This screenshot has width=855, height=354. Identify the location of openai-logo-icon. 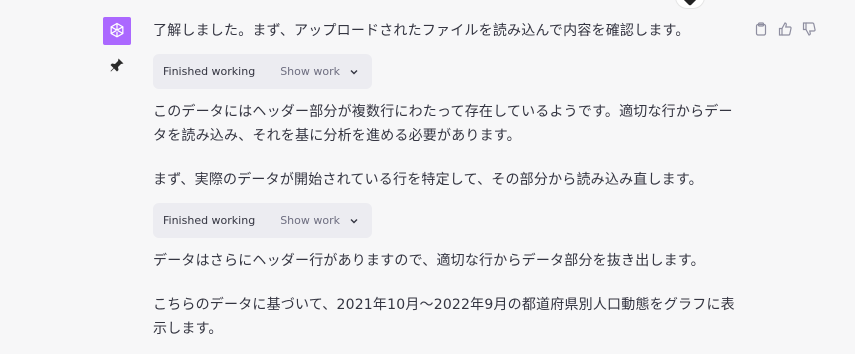
(117, 30).